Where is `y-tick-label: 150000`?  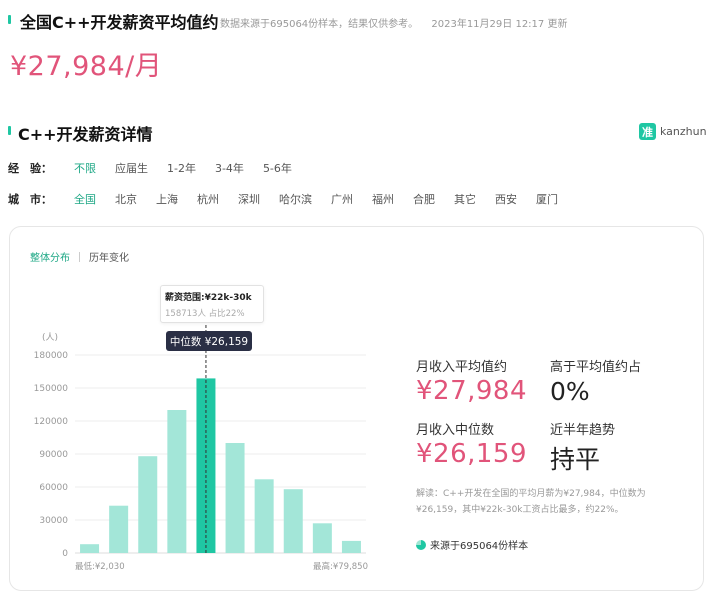
y-tick-label: 150000 is located at coordinates (51, 389).